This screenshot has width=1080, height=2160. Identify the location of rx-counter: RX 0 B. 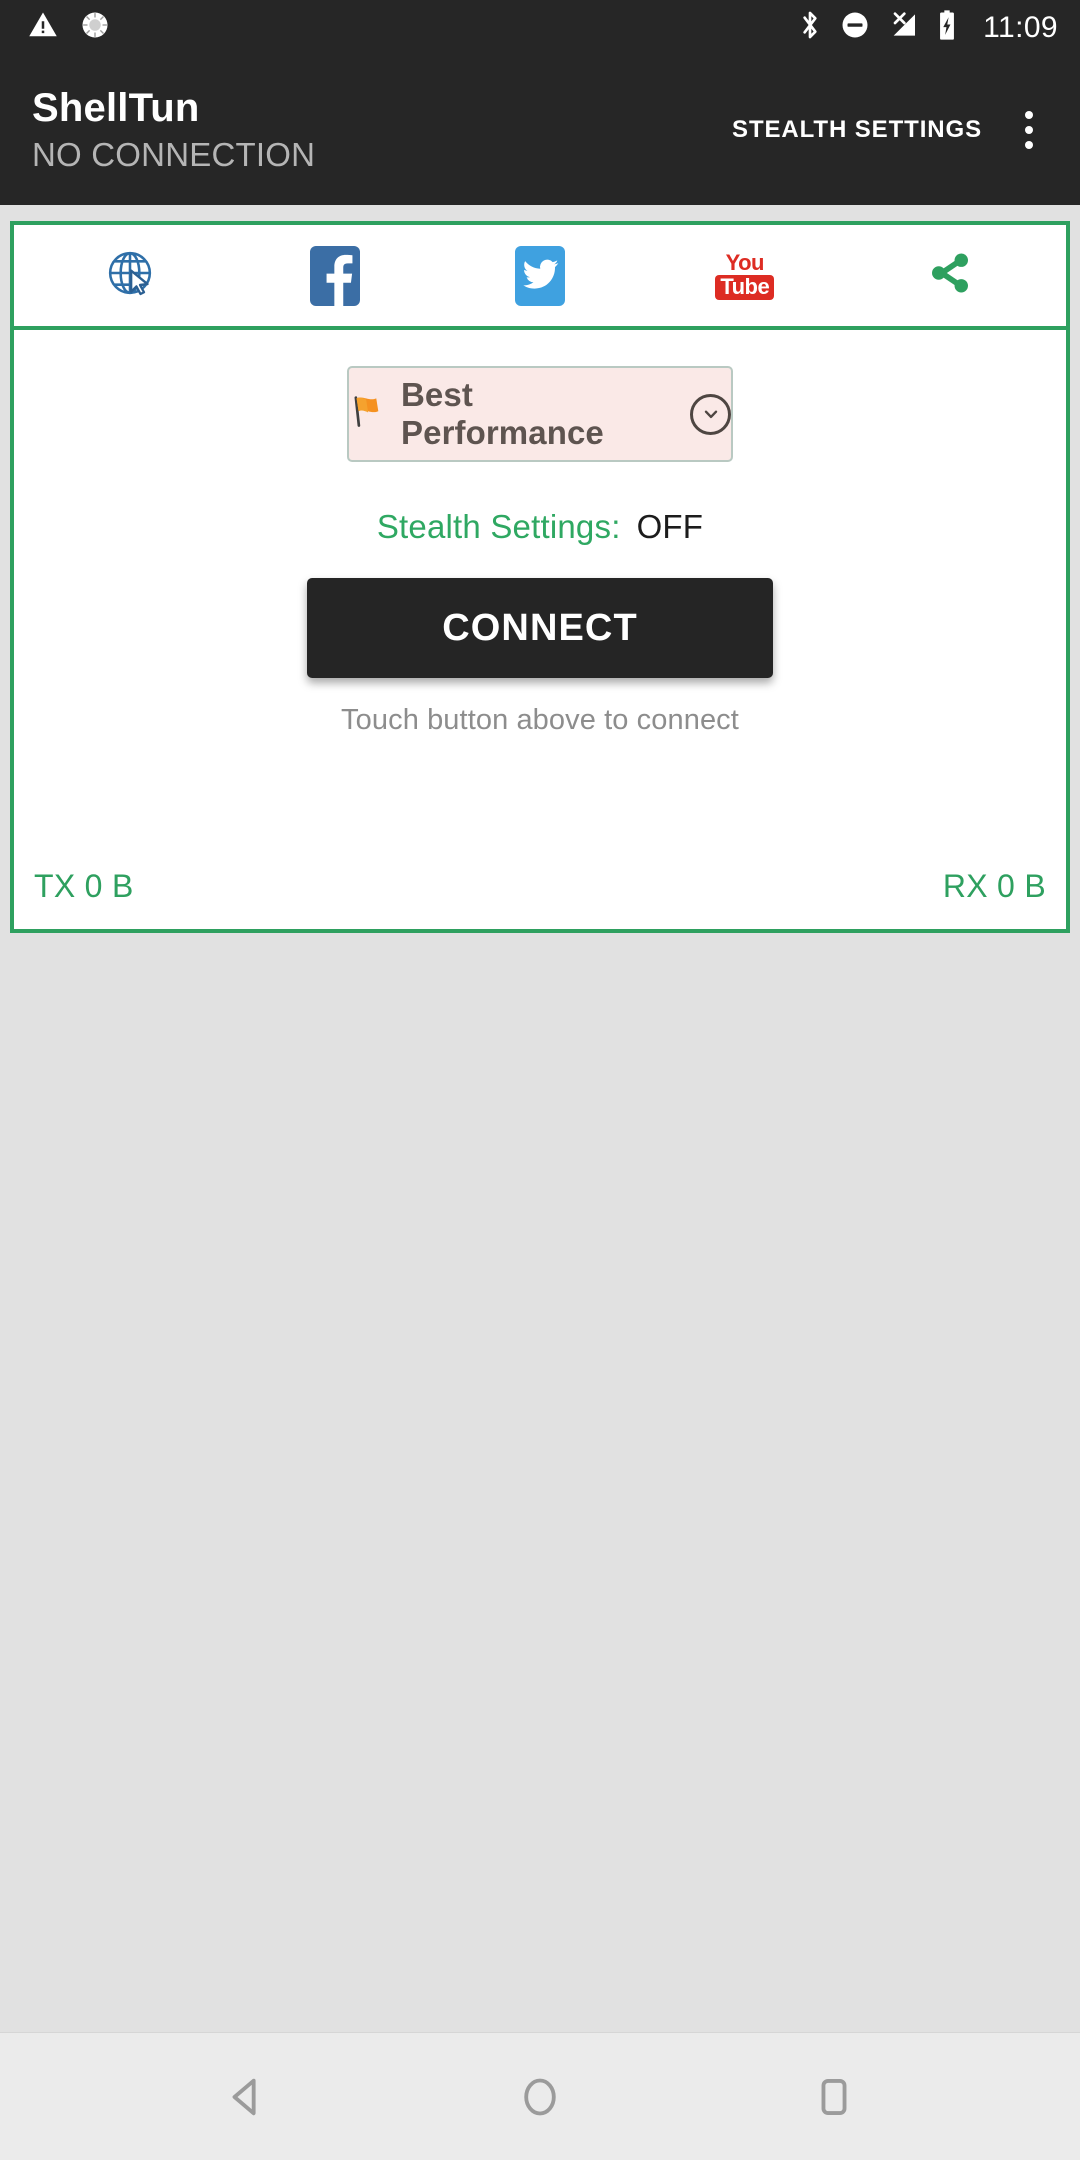
(994, 886).